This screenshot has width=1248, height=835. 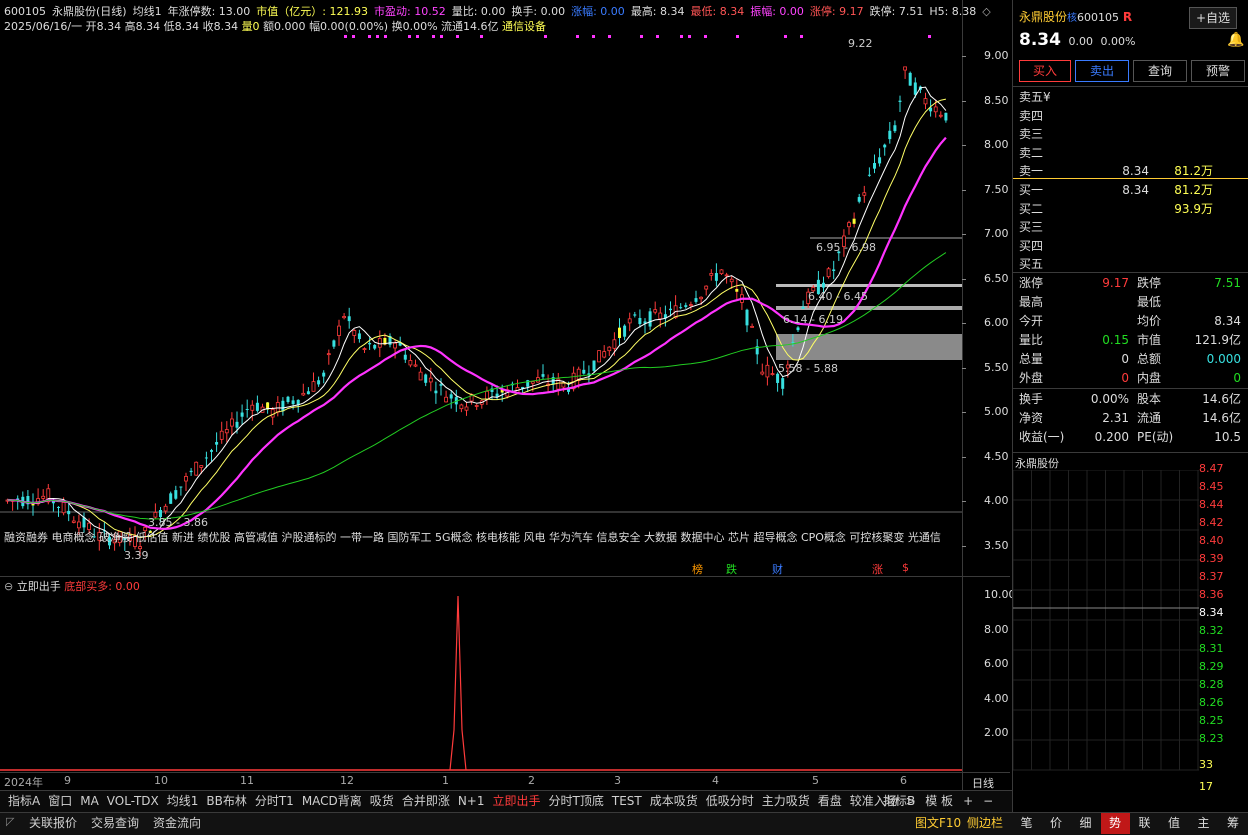 I want to click on indicator-tab: BB布林, so click(x=226, y=801).